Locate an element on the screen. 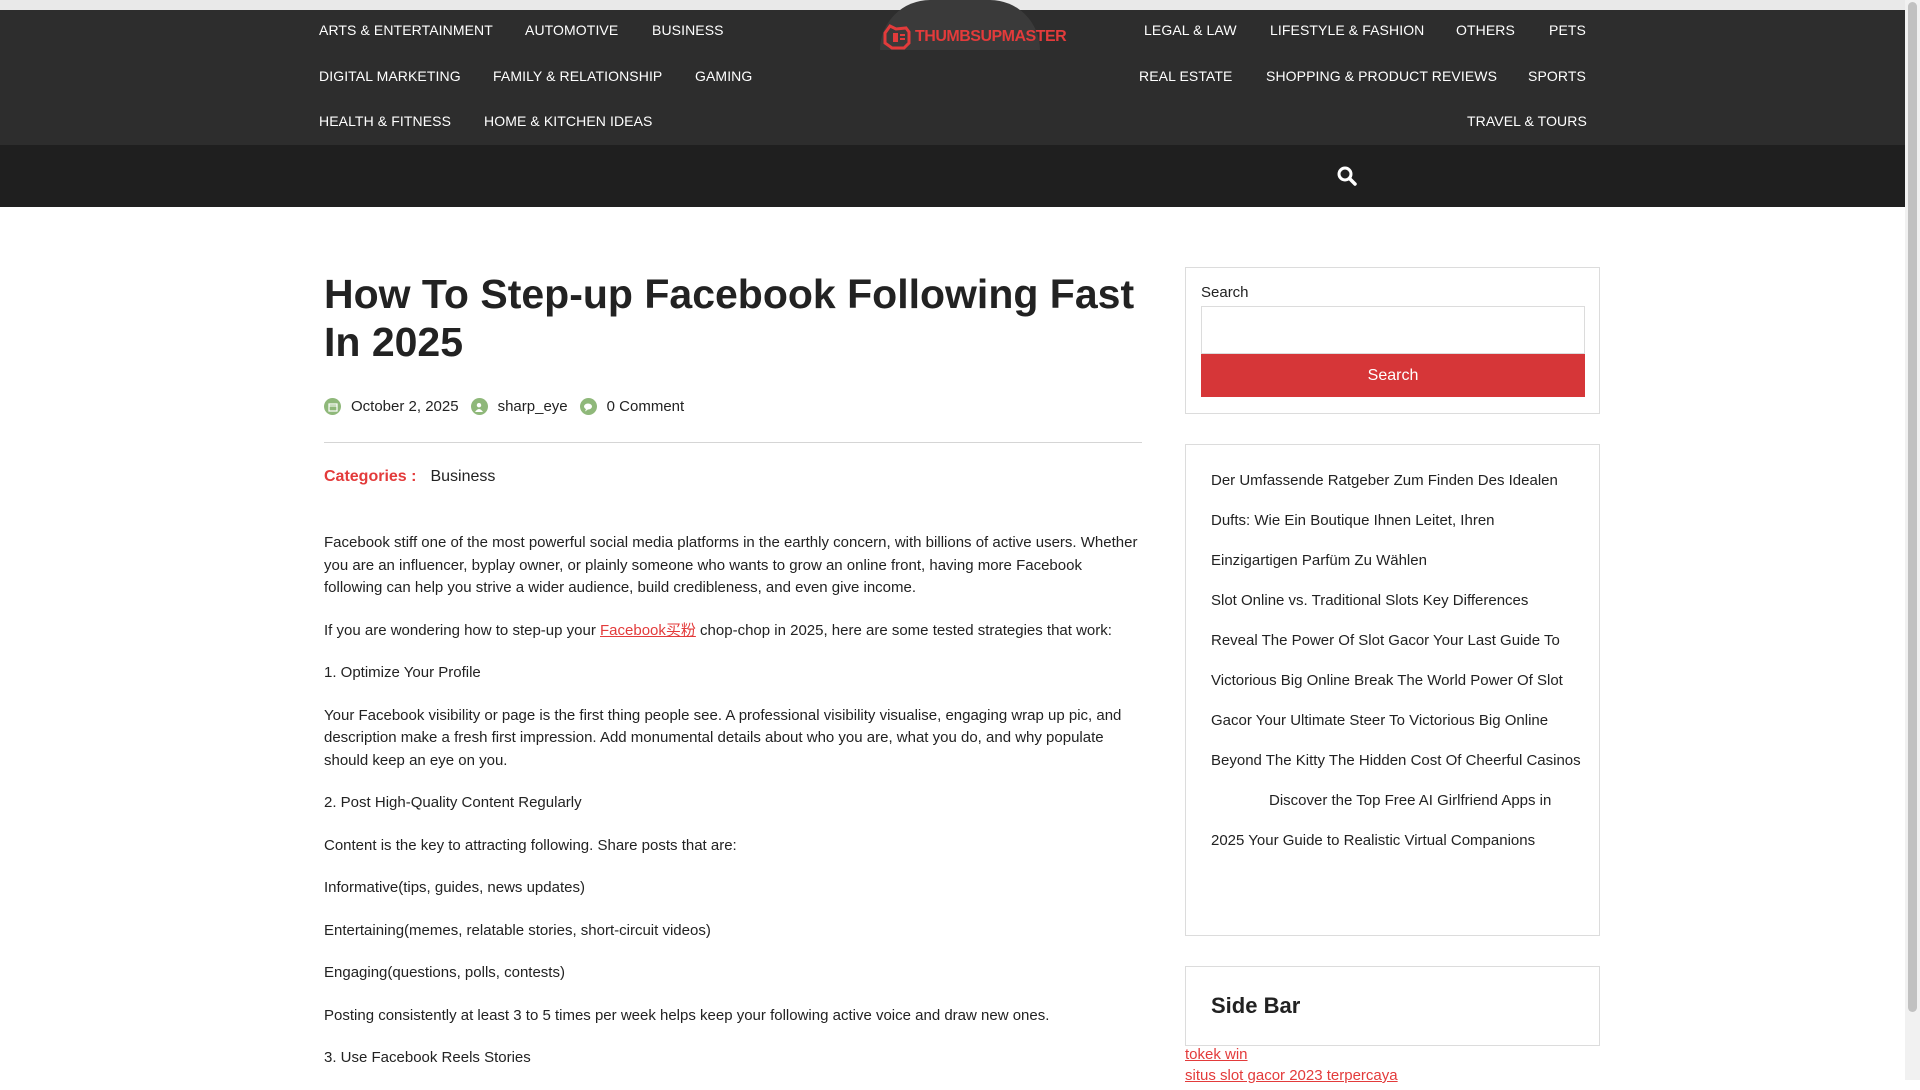 This screenshot has height=1090, width=1920. post-date: October 2, 2025 is located at coordinates (391, 406).